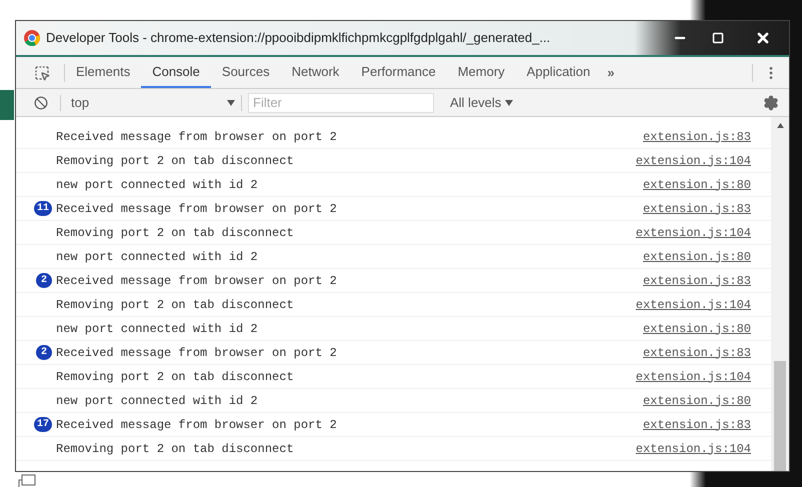 This screenshot has width=802, height=487. I want to click on tab: Sources, so click(245, 72).